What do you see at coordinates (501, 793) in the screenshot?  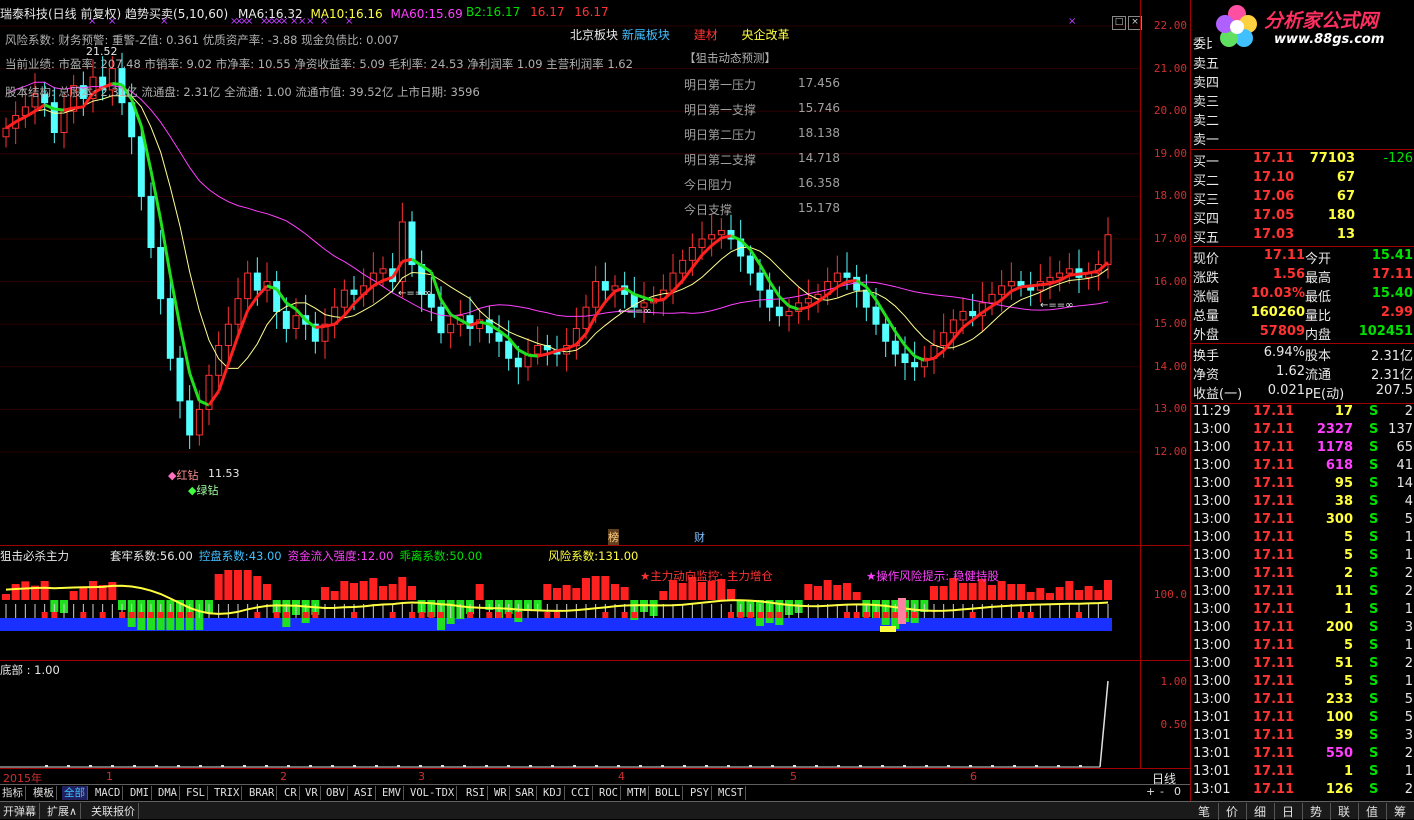 I see `indicator-tab: WR` at bounding box center [501, 793].